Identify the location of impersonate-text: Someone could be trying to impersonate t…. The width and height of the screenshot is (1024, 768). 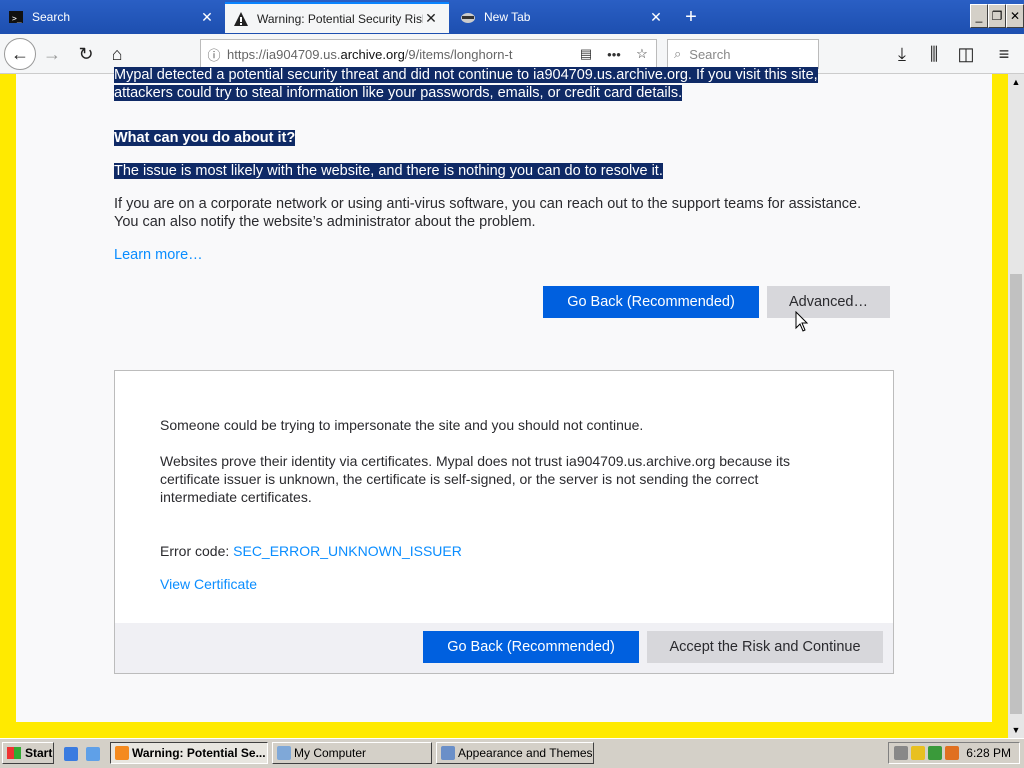
(402, 425).